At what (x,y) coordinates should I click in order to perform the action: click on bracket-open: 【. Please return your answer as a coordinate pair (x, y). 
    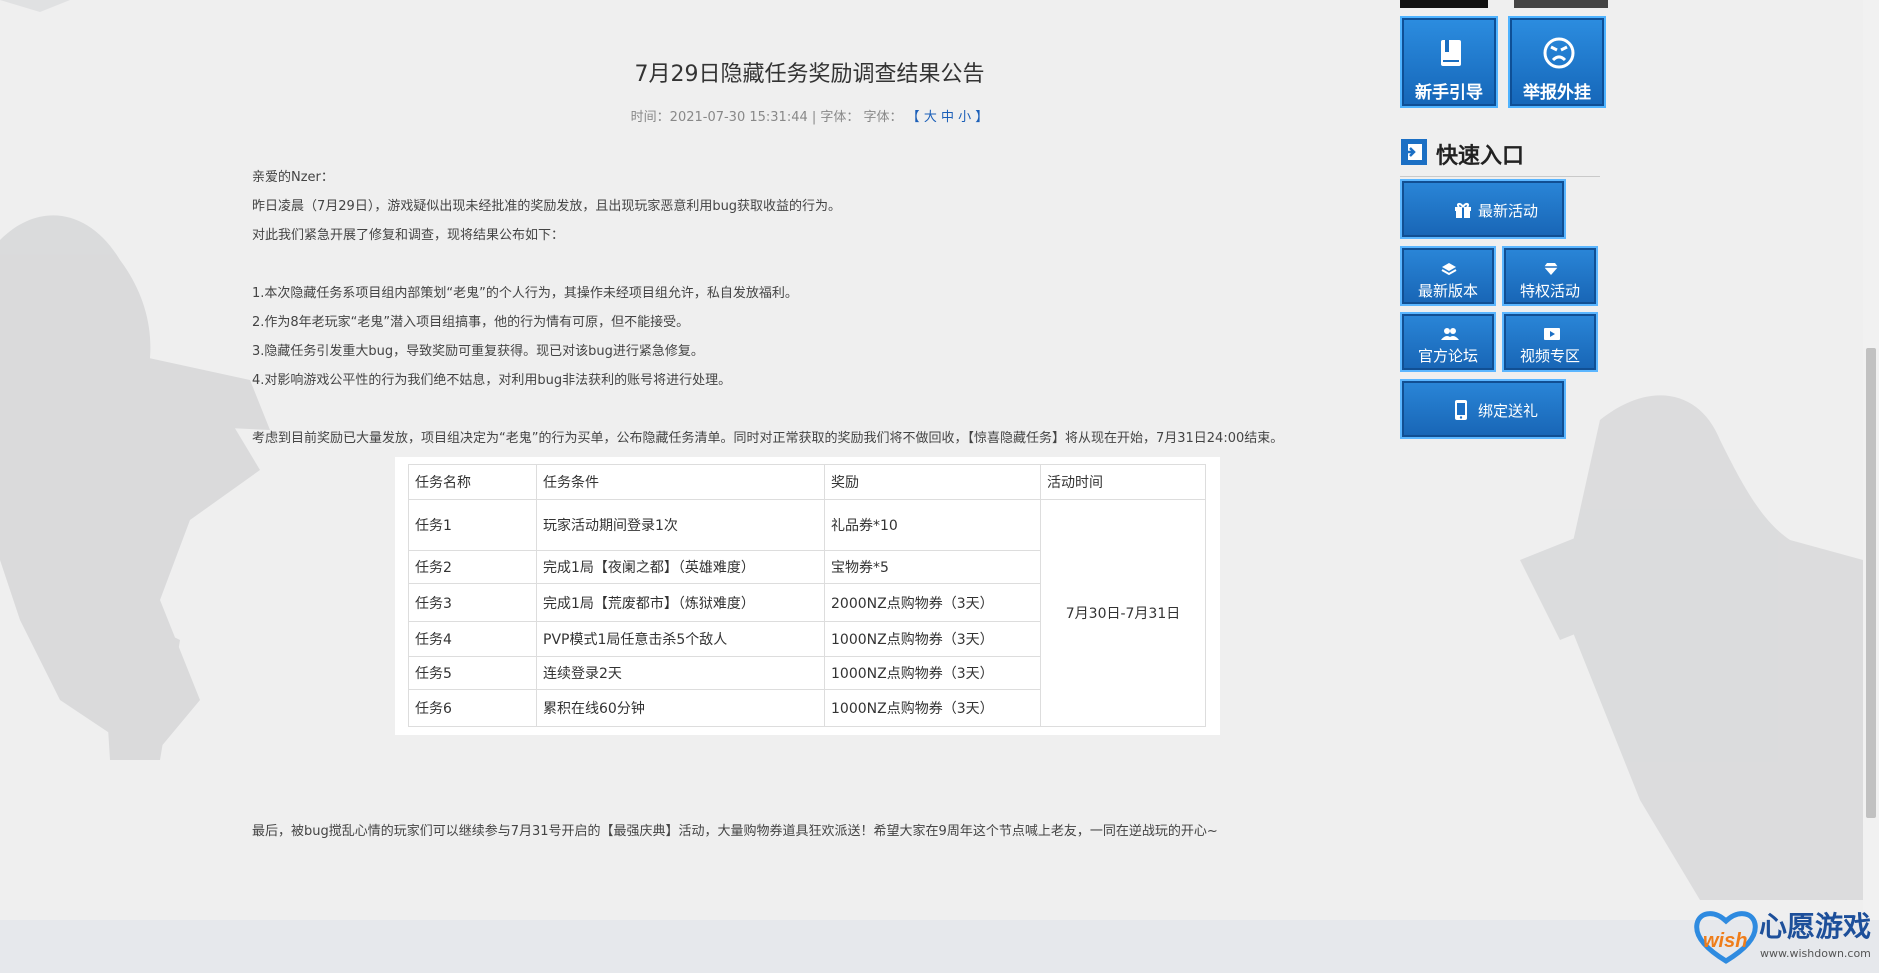
    Looking at the image, I should click on (913, 117).